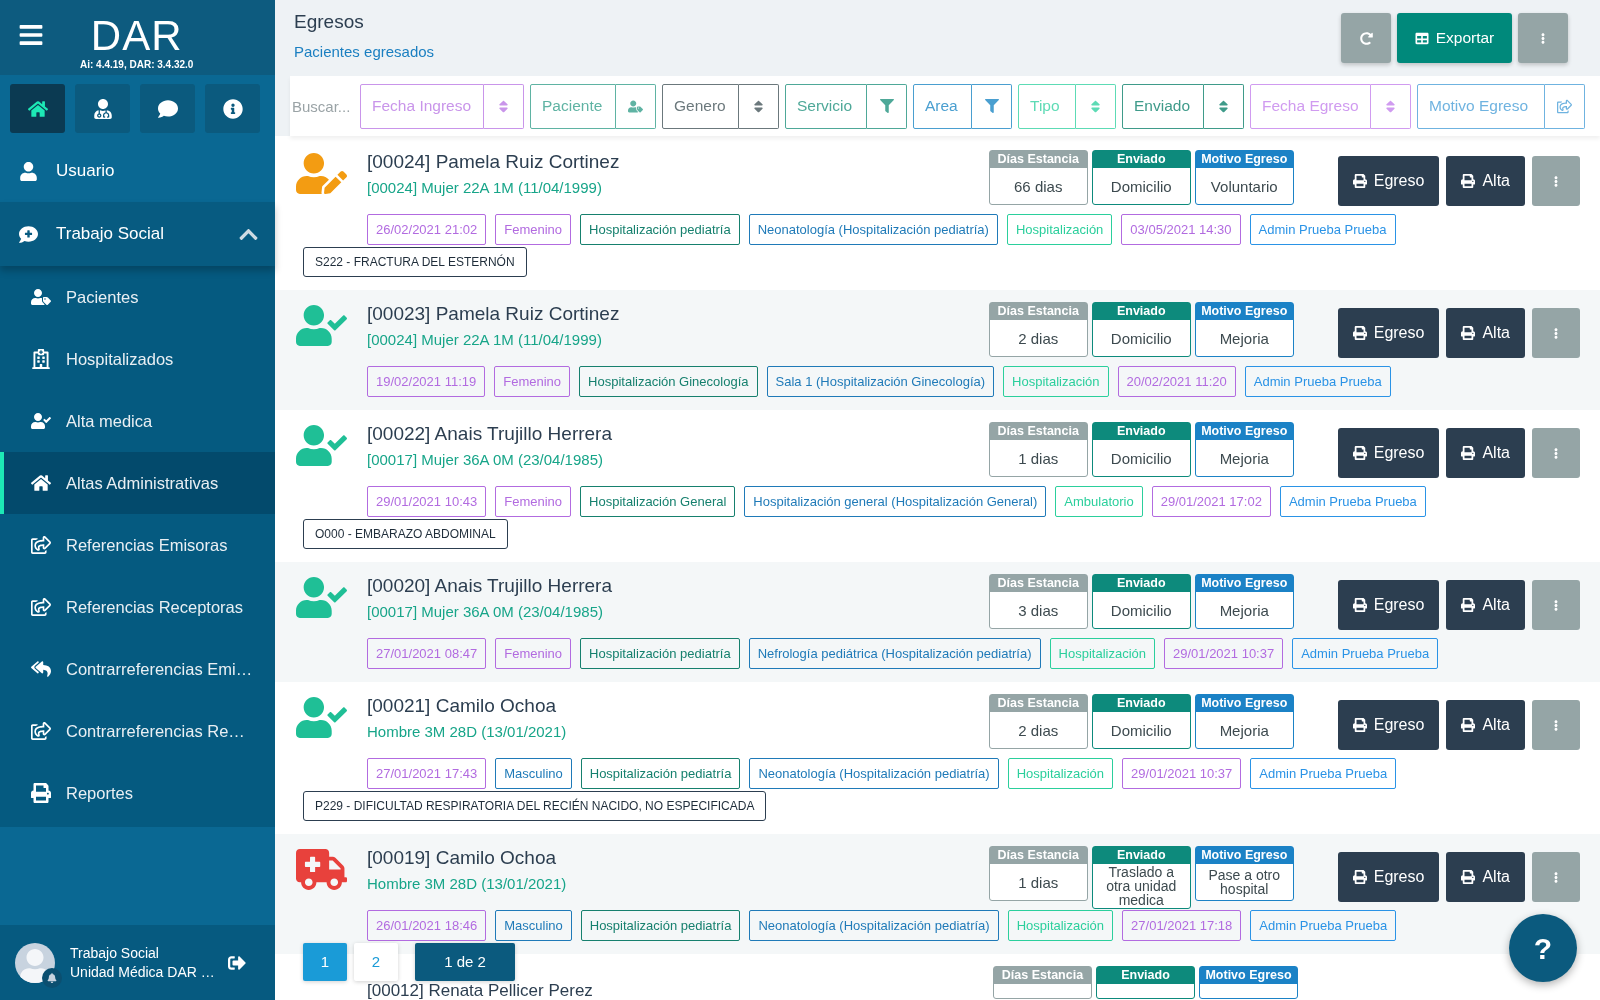 Image resolution: width=1600 pixels, height=1000 pixels. I want to click on filter-field: Servicio, so click(826, 106).